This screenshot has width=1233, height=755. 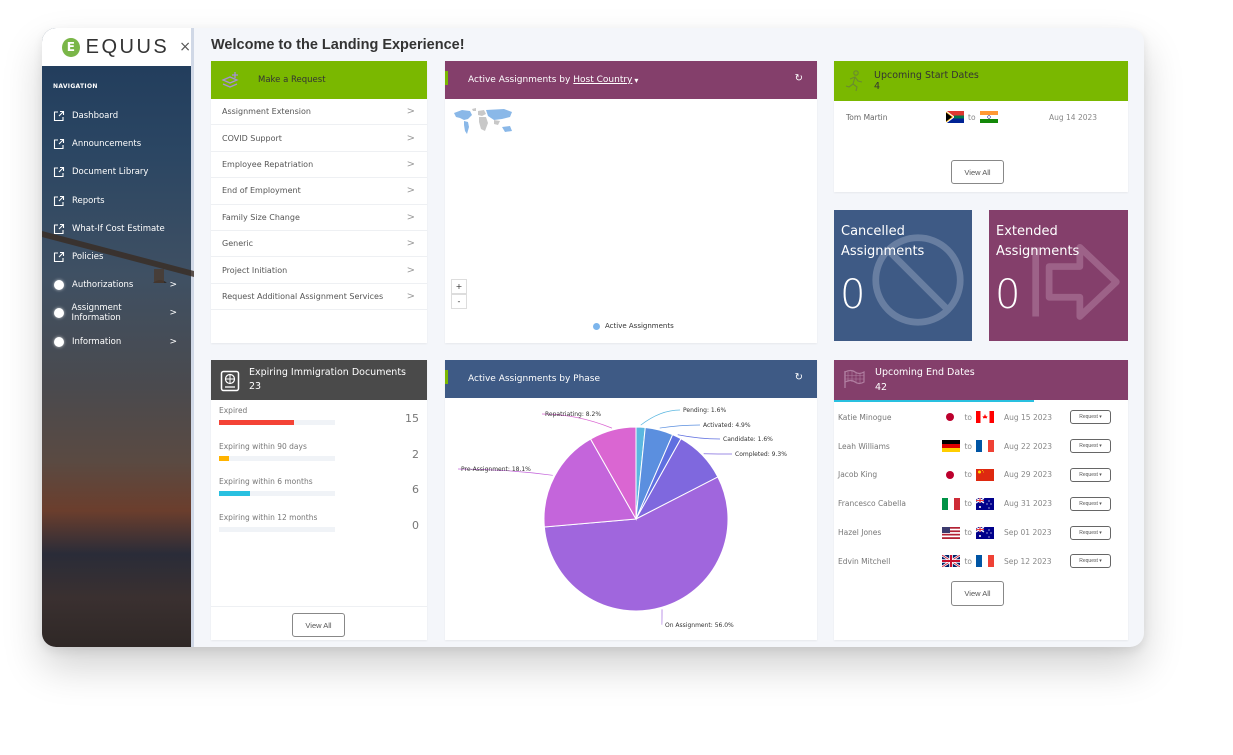 What do you see at coordinates (319, 138) in the screenshot?
I see `request-item-covid-support: COVID Support >` at bounding box center [319, 138].